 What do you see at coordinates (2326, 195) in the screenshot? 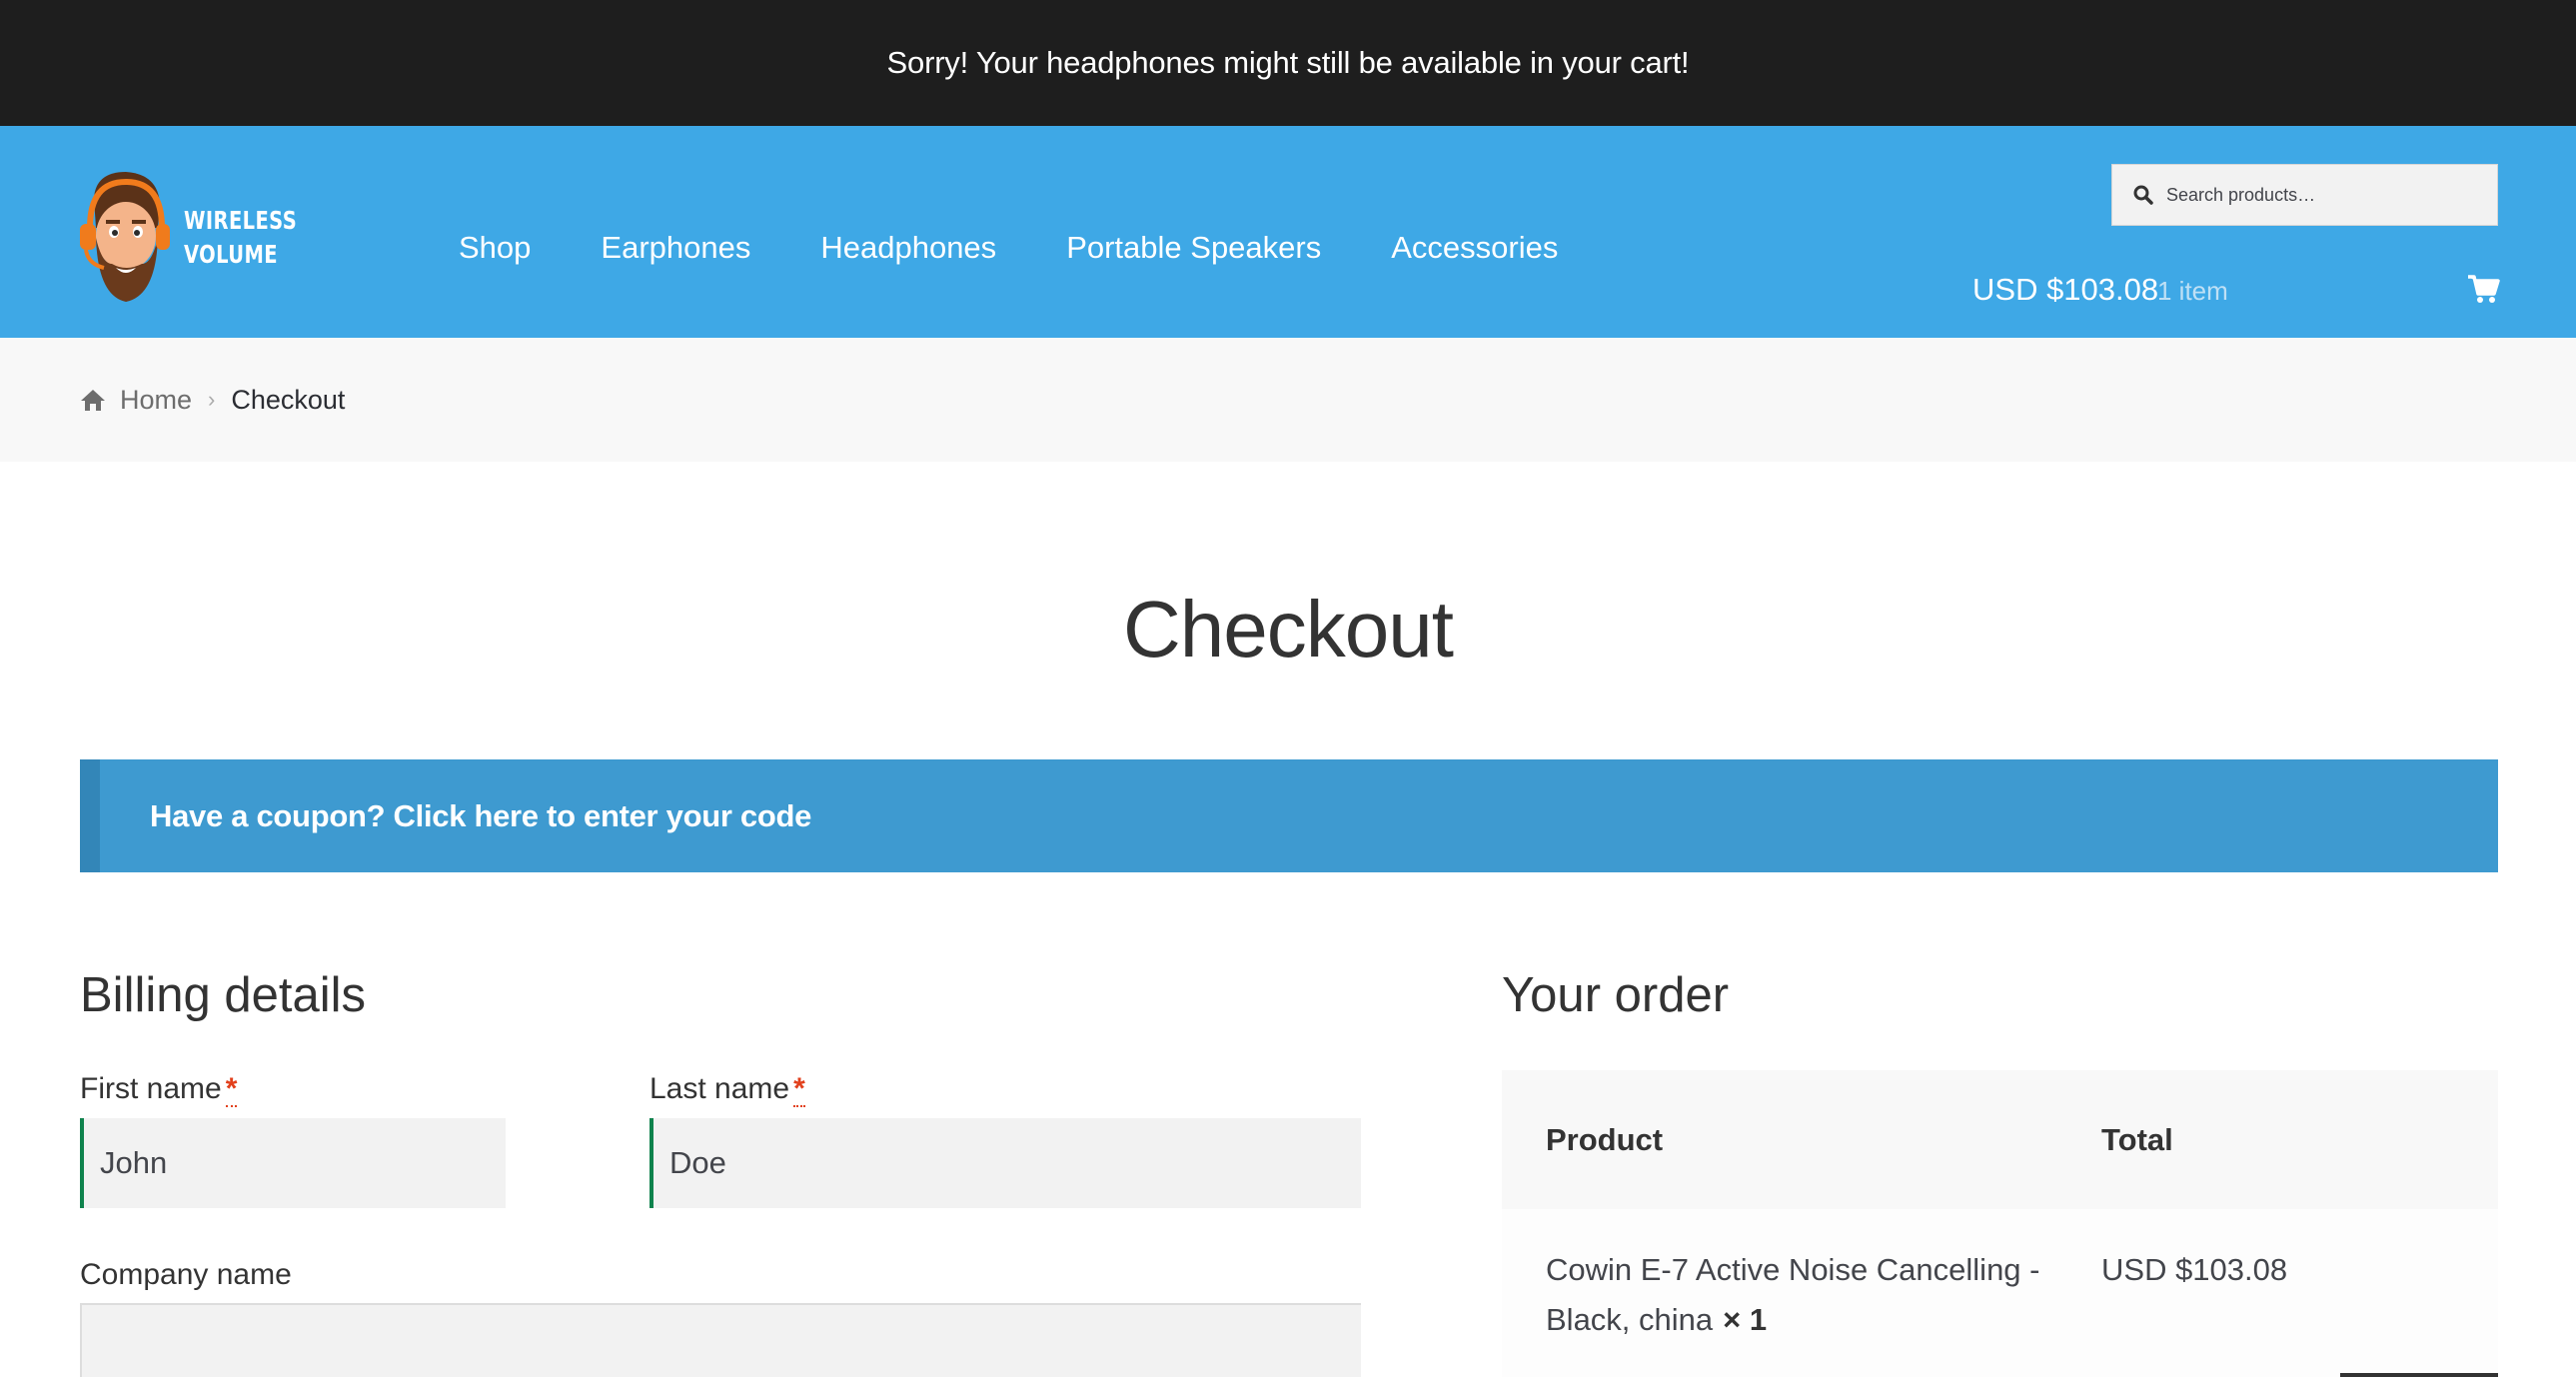
I see `search-input` at bounding box center [2326, 195].